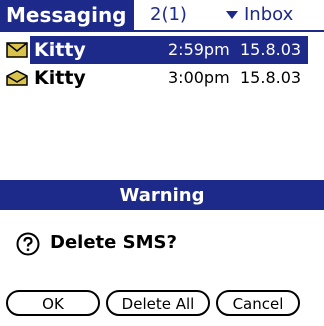  I want to click on dialog-title: Warning, so click(162, 196).